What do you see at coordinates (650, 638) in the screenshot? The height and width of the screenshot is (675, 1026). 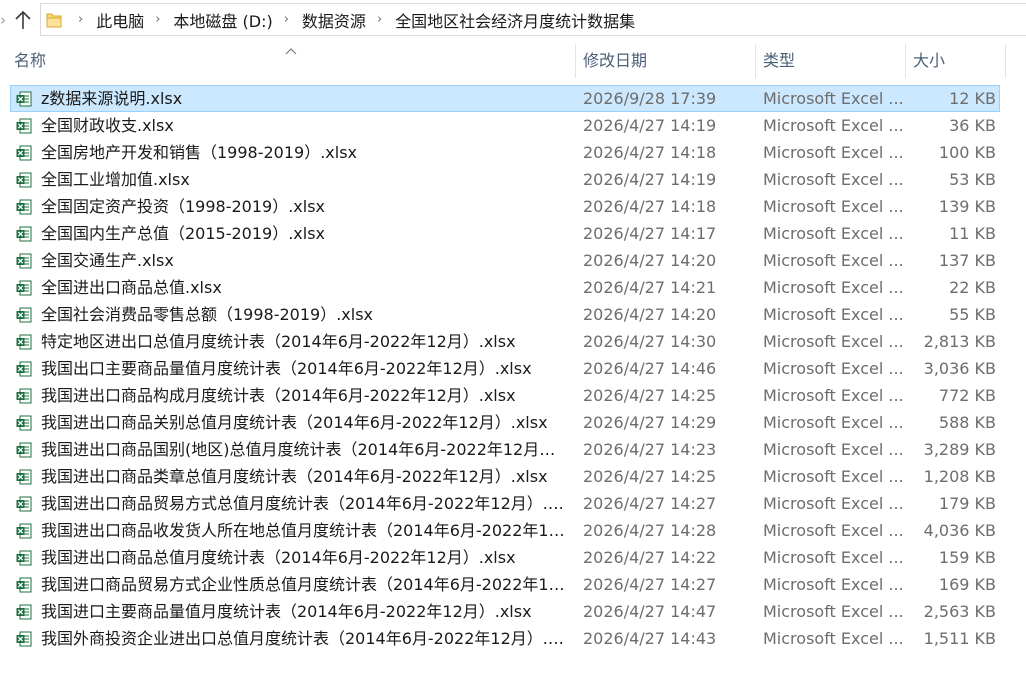 I see `file-modified-date: 2026/4/27 14:43` at bounding box center [650, 638].